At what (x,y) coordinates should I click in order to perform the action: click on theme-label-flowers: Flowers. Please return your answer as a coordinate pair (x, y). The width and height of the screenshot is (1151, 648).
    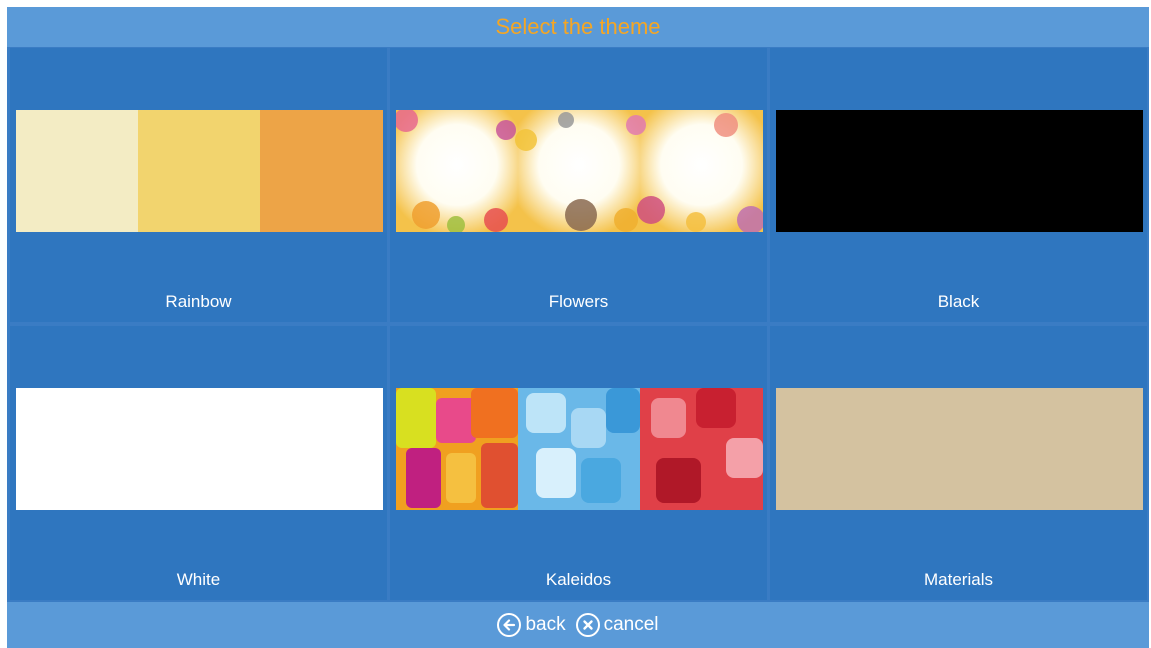
    Looking at the image, I should click on (578, 301).